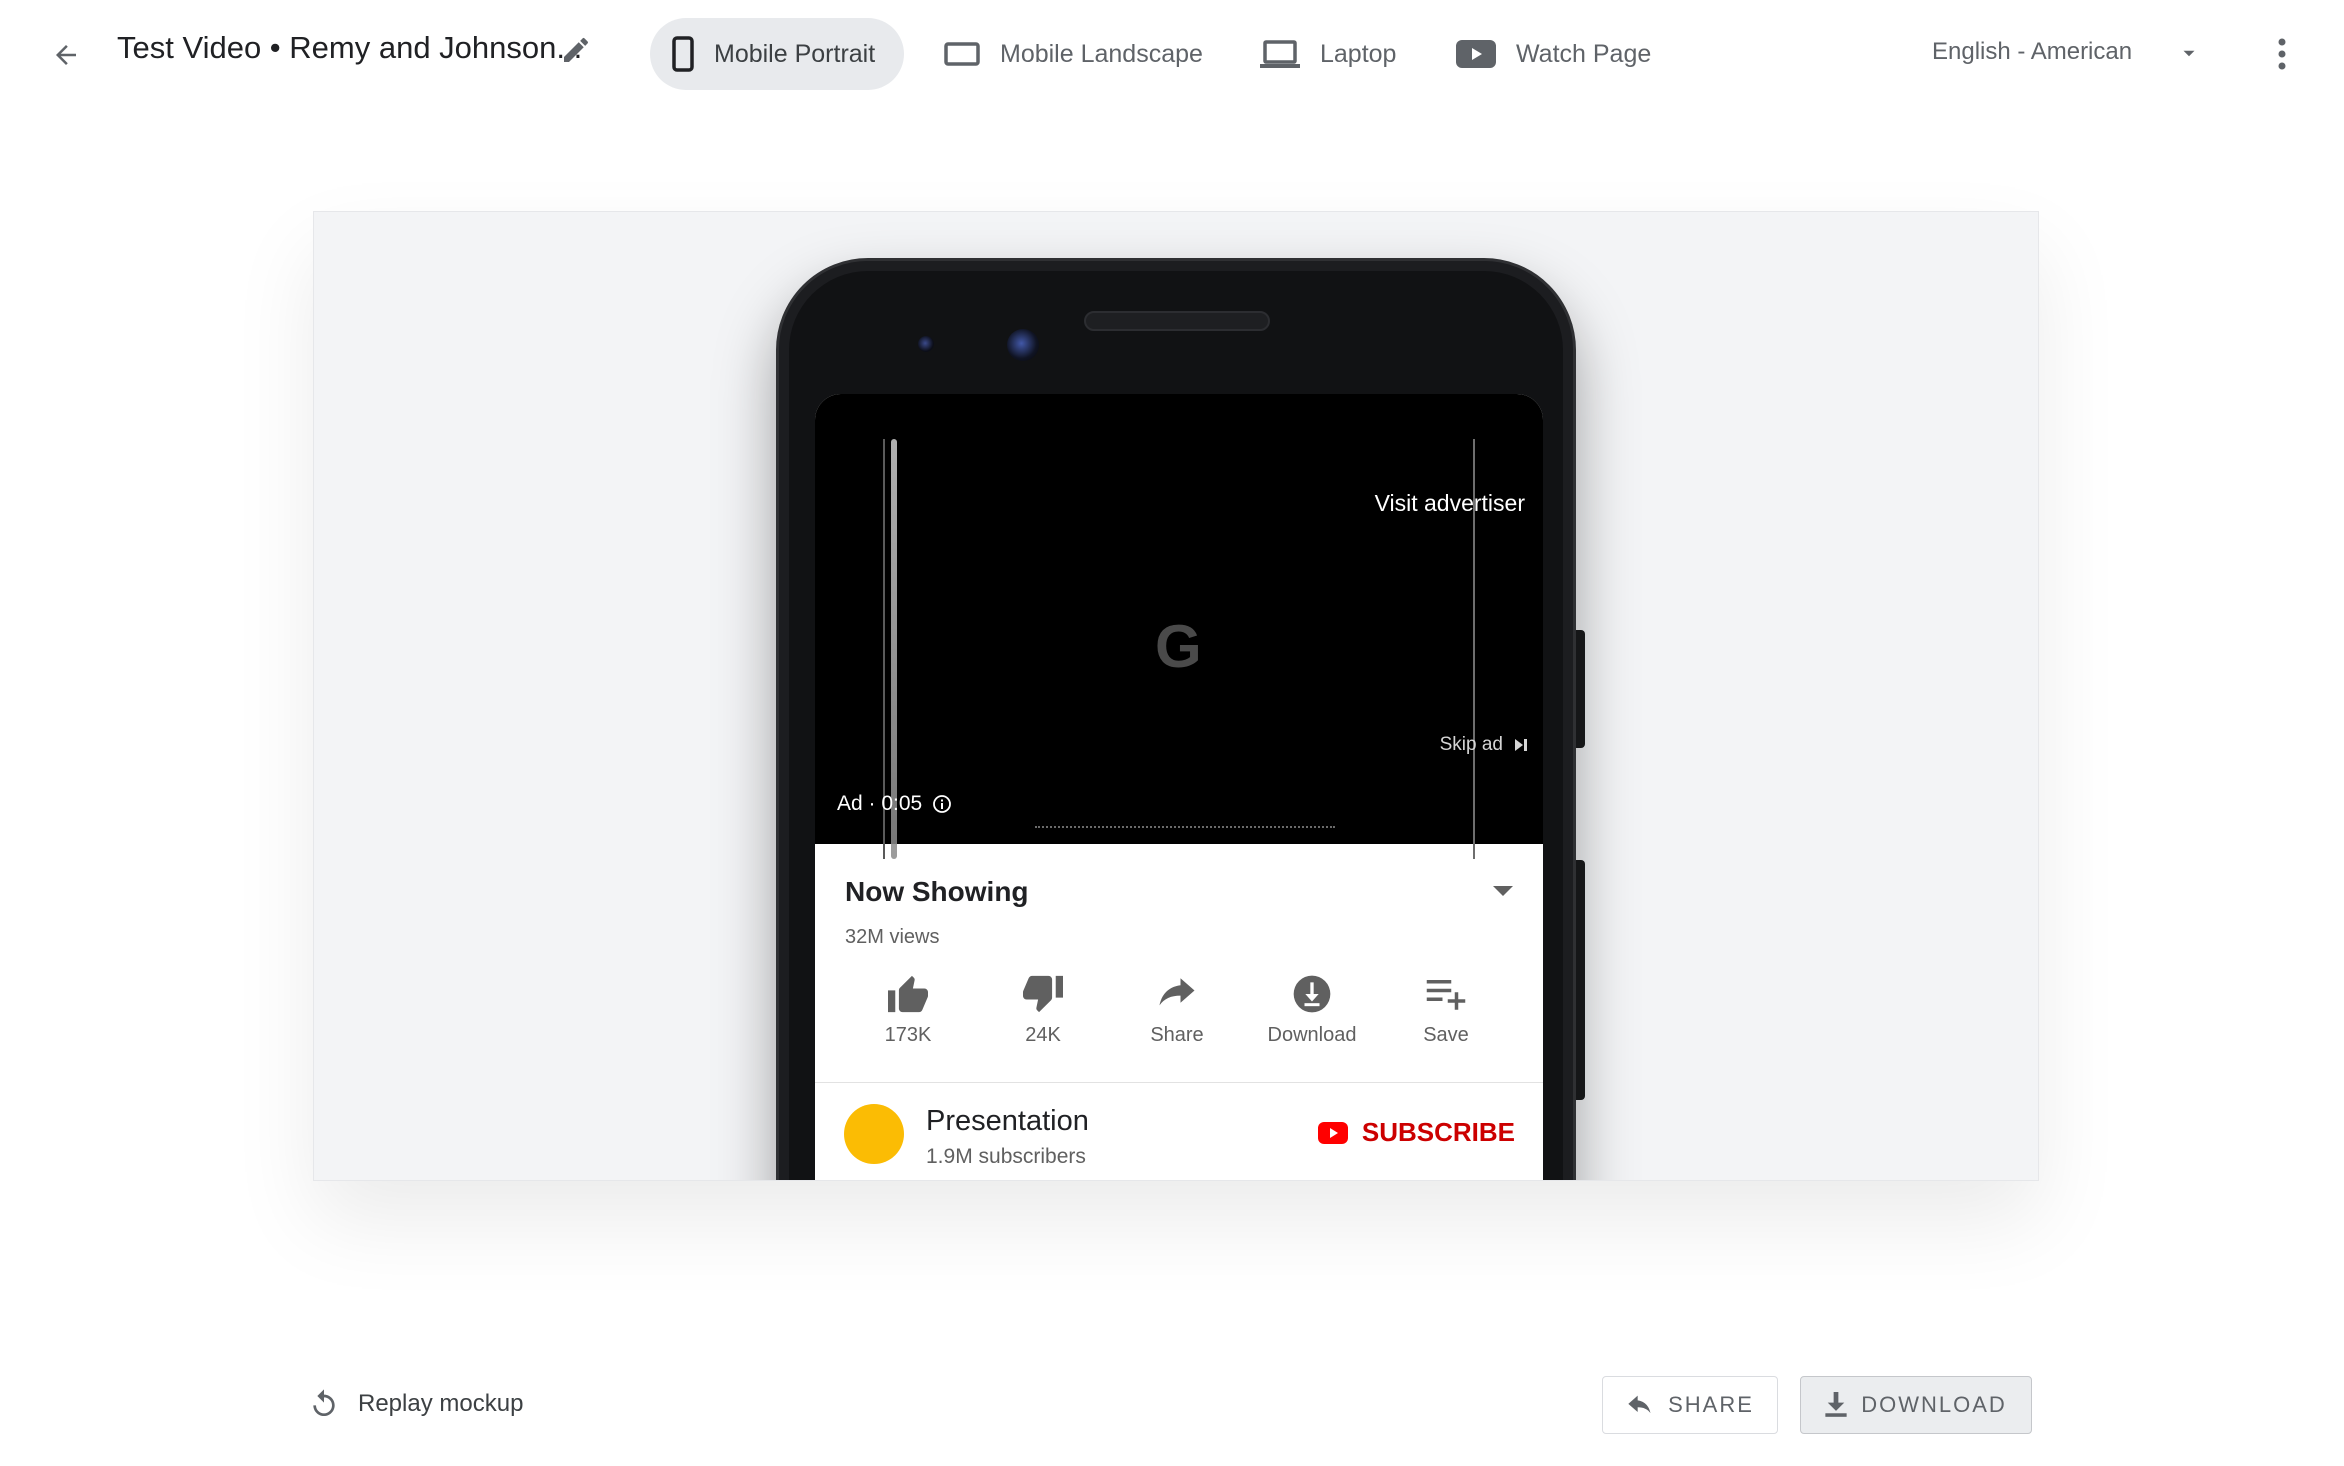  I want to click on share-button: SHARE, so click(1690, 1405).